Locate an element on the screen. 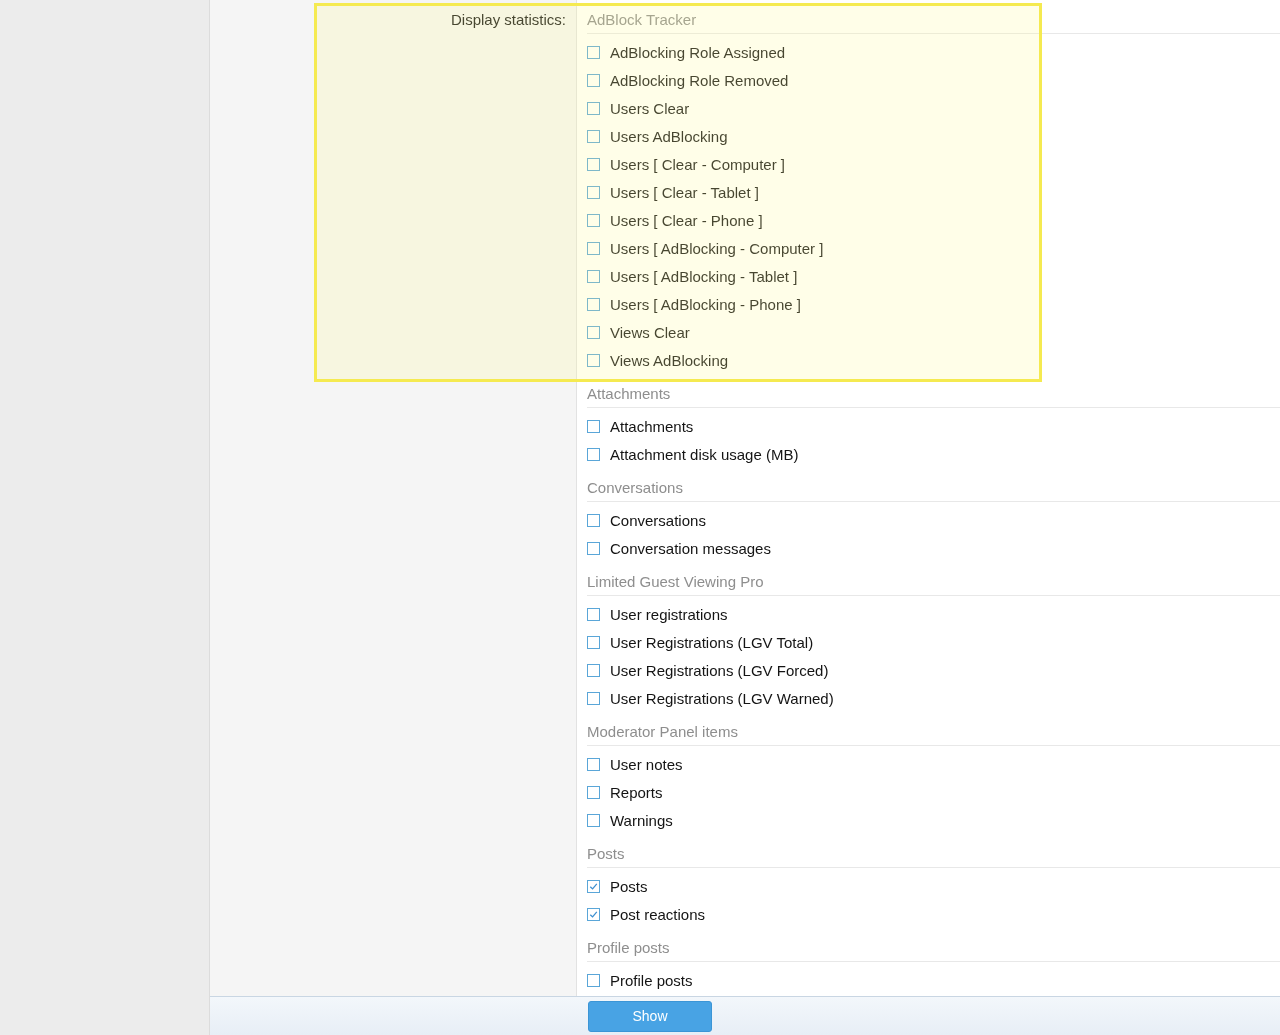 The image size is (1280, 1035). group-heading: Posts is located at coordinates (933, 851).